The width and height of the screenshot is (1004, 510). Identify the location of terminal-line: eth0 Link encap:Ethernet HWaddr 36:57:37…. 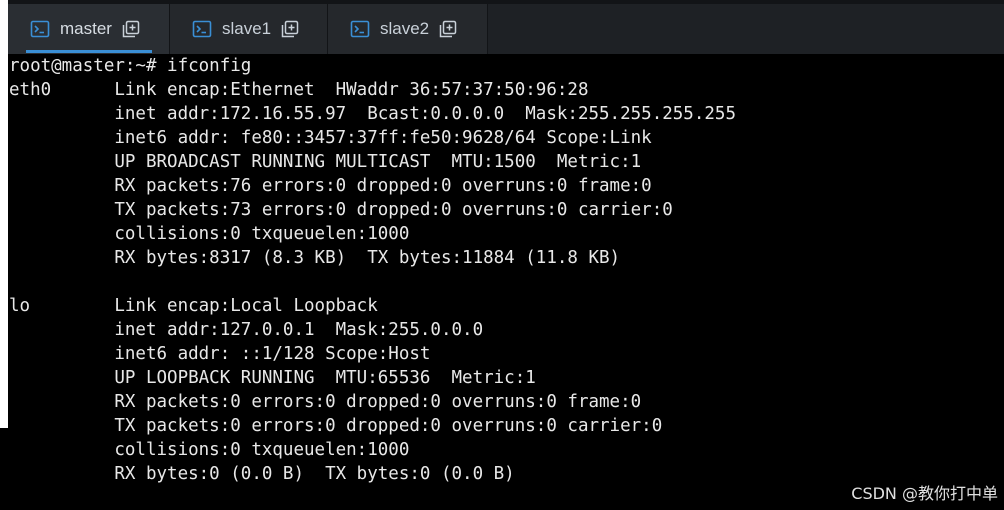
(299, 90).